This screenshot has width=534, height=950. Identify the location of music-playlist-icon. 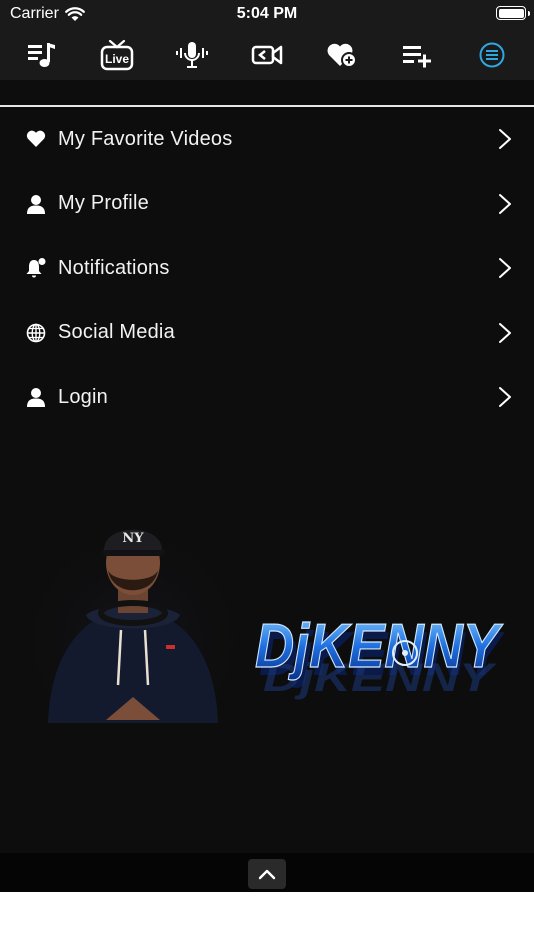
(42, 55).